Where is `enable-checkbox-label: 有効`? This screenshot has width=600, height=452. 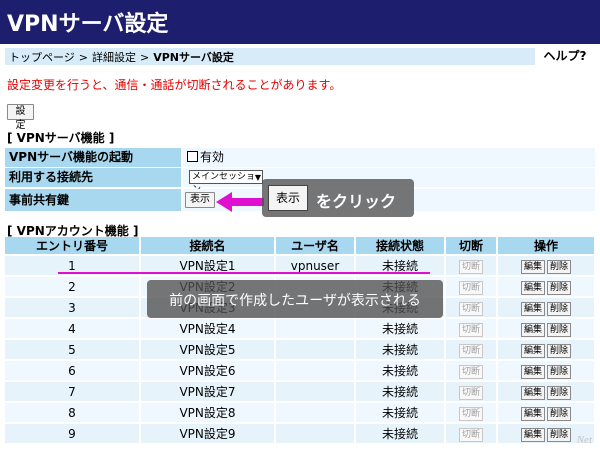
enable-checkbox-label: 有効 is located at coordinates (212, 157).